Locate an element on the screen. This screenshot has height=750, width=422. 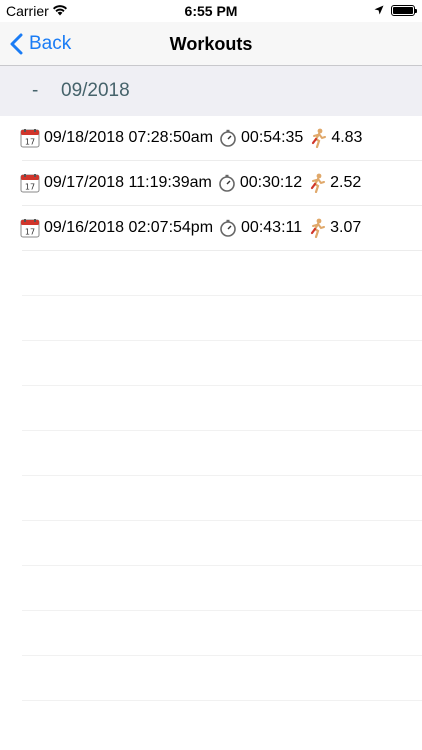
section-month: 09/2018 is located at coordinates (95, 90).